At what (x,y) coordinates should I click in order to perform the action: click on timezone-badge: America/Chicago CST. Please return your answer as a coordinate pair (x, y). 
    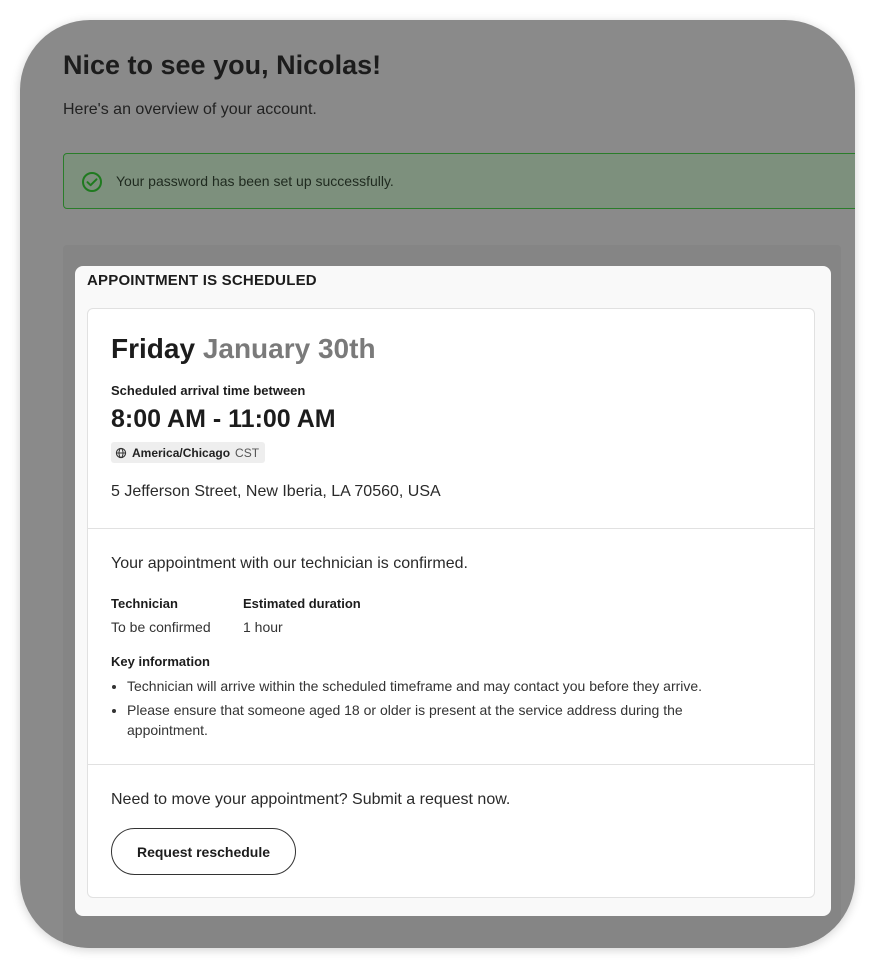
    Looking at the image, I should click on (188, 452).